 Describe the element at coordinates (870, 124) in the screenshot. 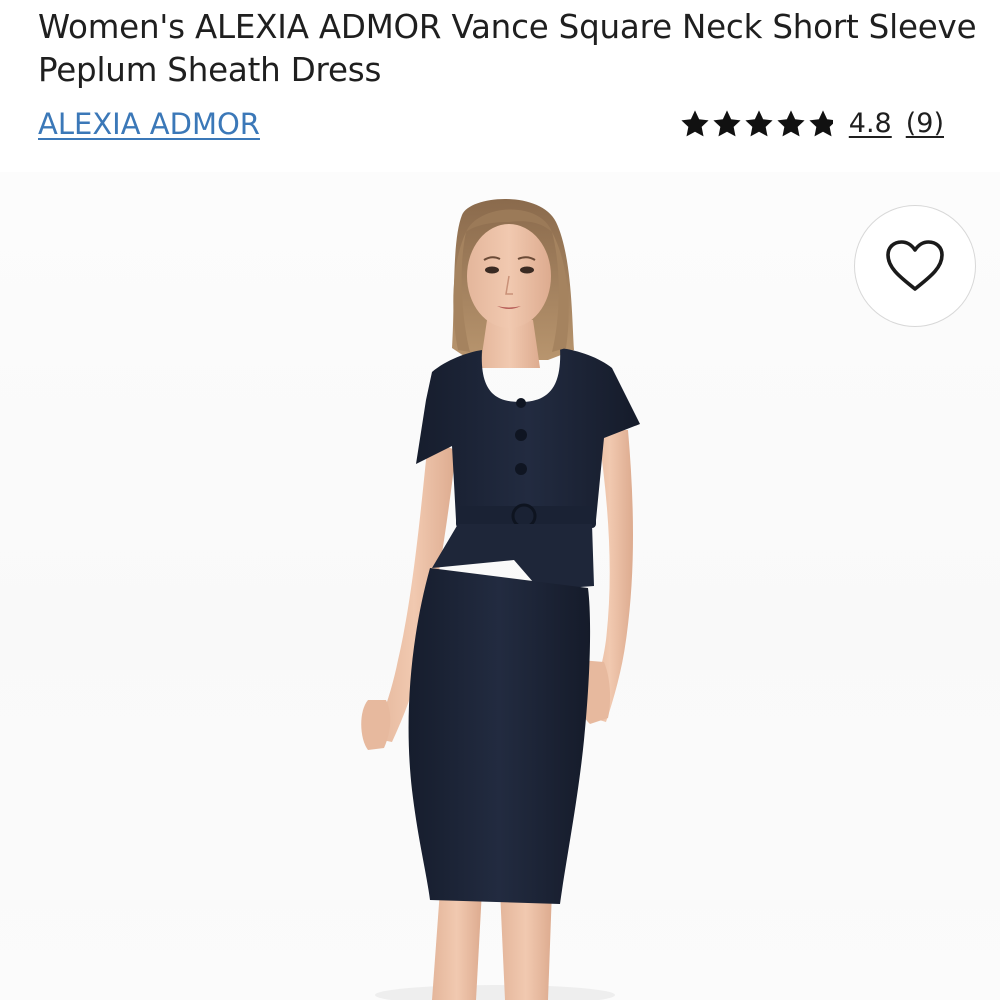

I see `rating-value: 4.8` at that location.